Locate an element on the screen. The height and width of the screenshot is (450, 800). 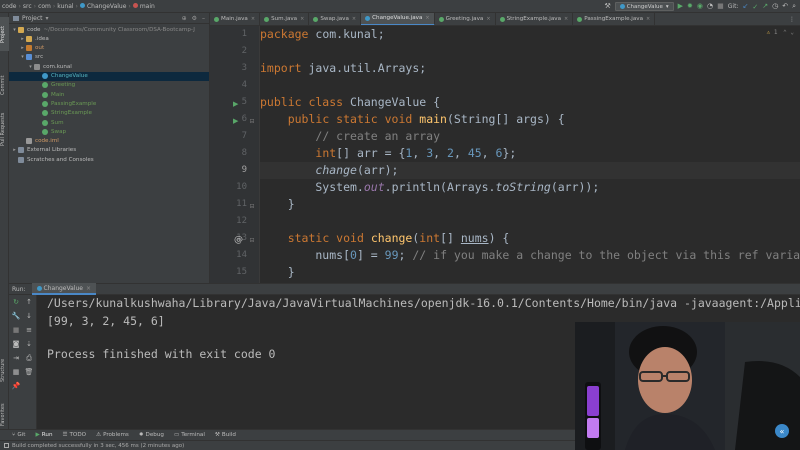
tab-favorites: Favorites is located at coordinates (4, 415).